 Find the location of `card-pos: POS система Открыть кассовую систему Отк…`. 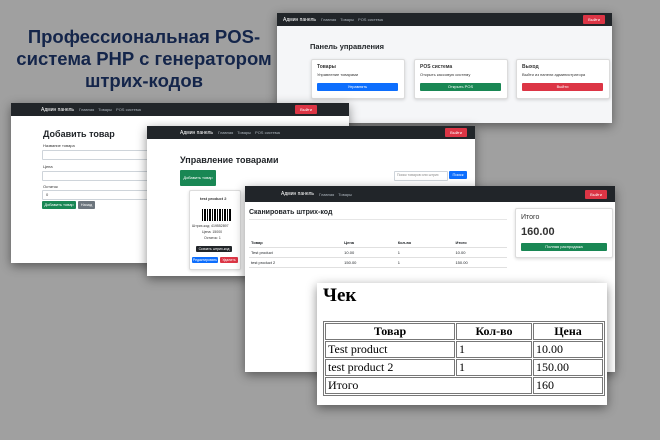

card-pos: POS система Открыть кассовую систему Отк… is located at coordinates (461, 79).